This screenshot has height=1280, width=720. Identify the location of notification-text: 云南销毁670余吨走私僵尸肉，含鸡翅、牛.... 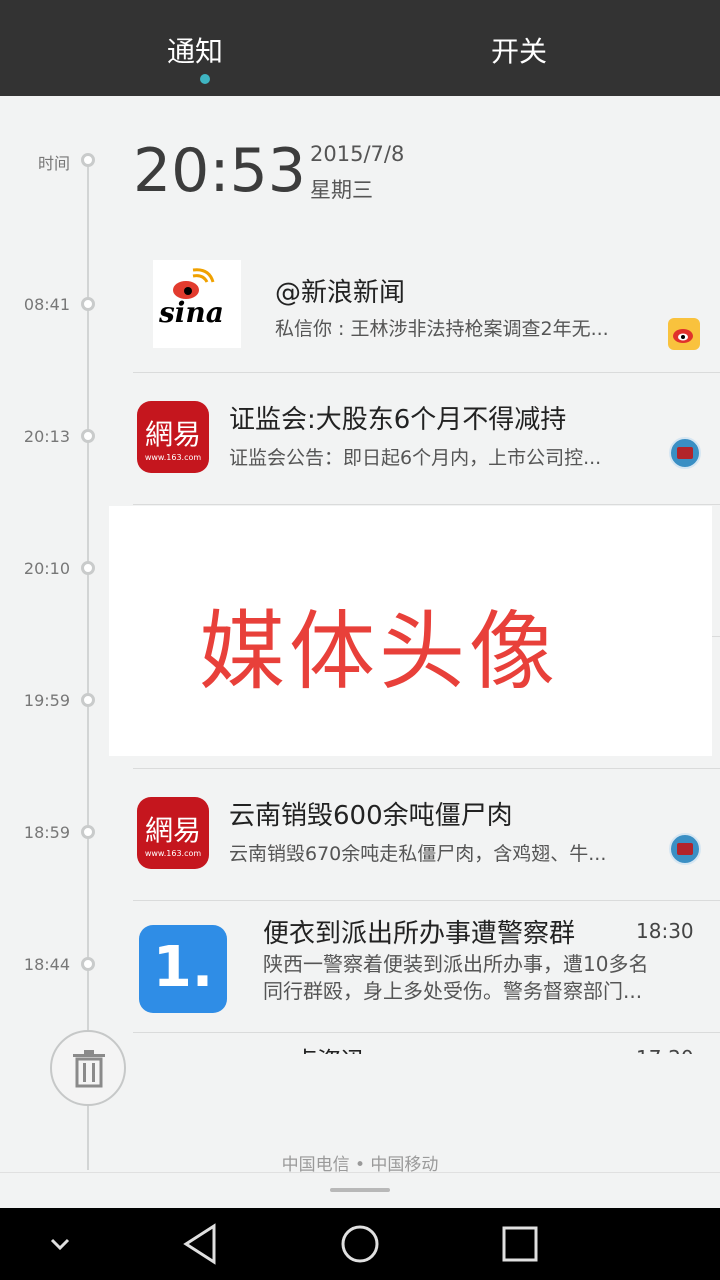
(418, 854).